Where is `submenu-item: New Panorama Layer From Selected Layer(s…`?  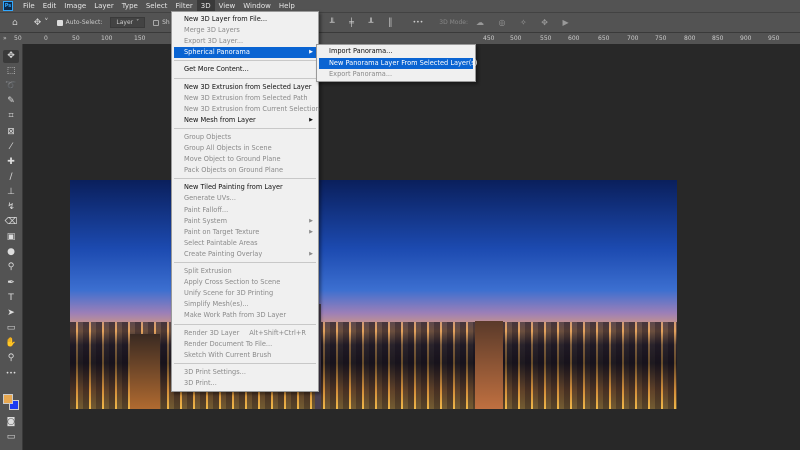 submenu-item: New Panorama Layer From Selected Layer(s… is located at coordinates (398, 63).